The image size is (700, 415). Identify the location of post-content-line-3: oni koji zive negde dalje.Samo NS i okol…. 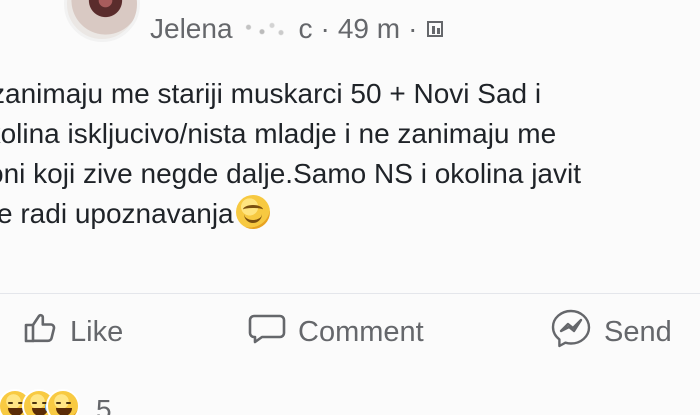
(290, 173).